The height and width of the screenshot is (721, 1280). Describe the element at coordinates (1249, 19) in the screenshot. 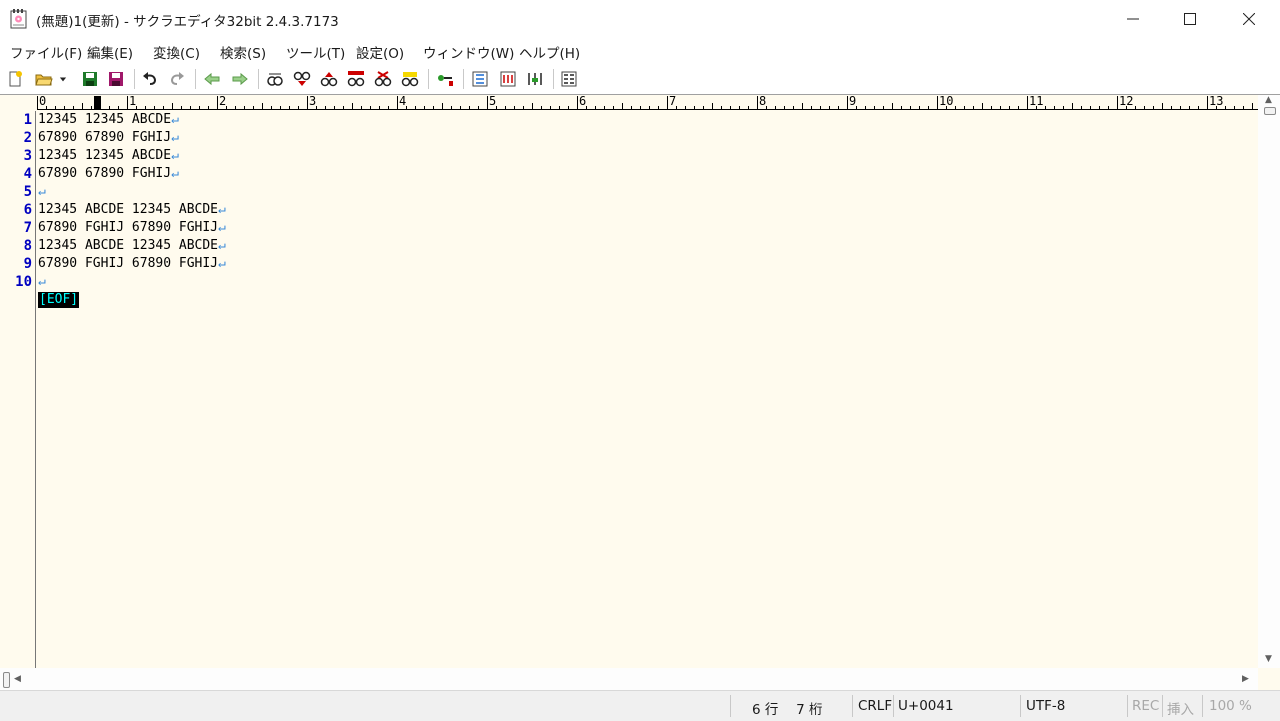

I see `close-button` at that location.